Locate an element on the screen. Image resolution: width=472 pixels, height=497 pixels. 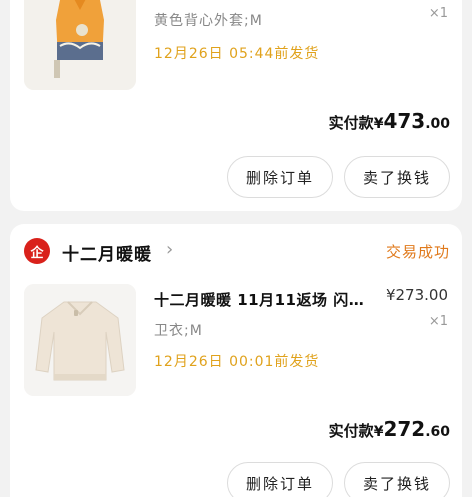
sweatshirt-image is located at coordinates (80, 340).